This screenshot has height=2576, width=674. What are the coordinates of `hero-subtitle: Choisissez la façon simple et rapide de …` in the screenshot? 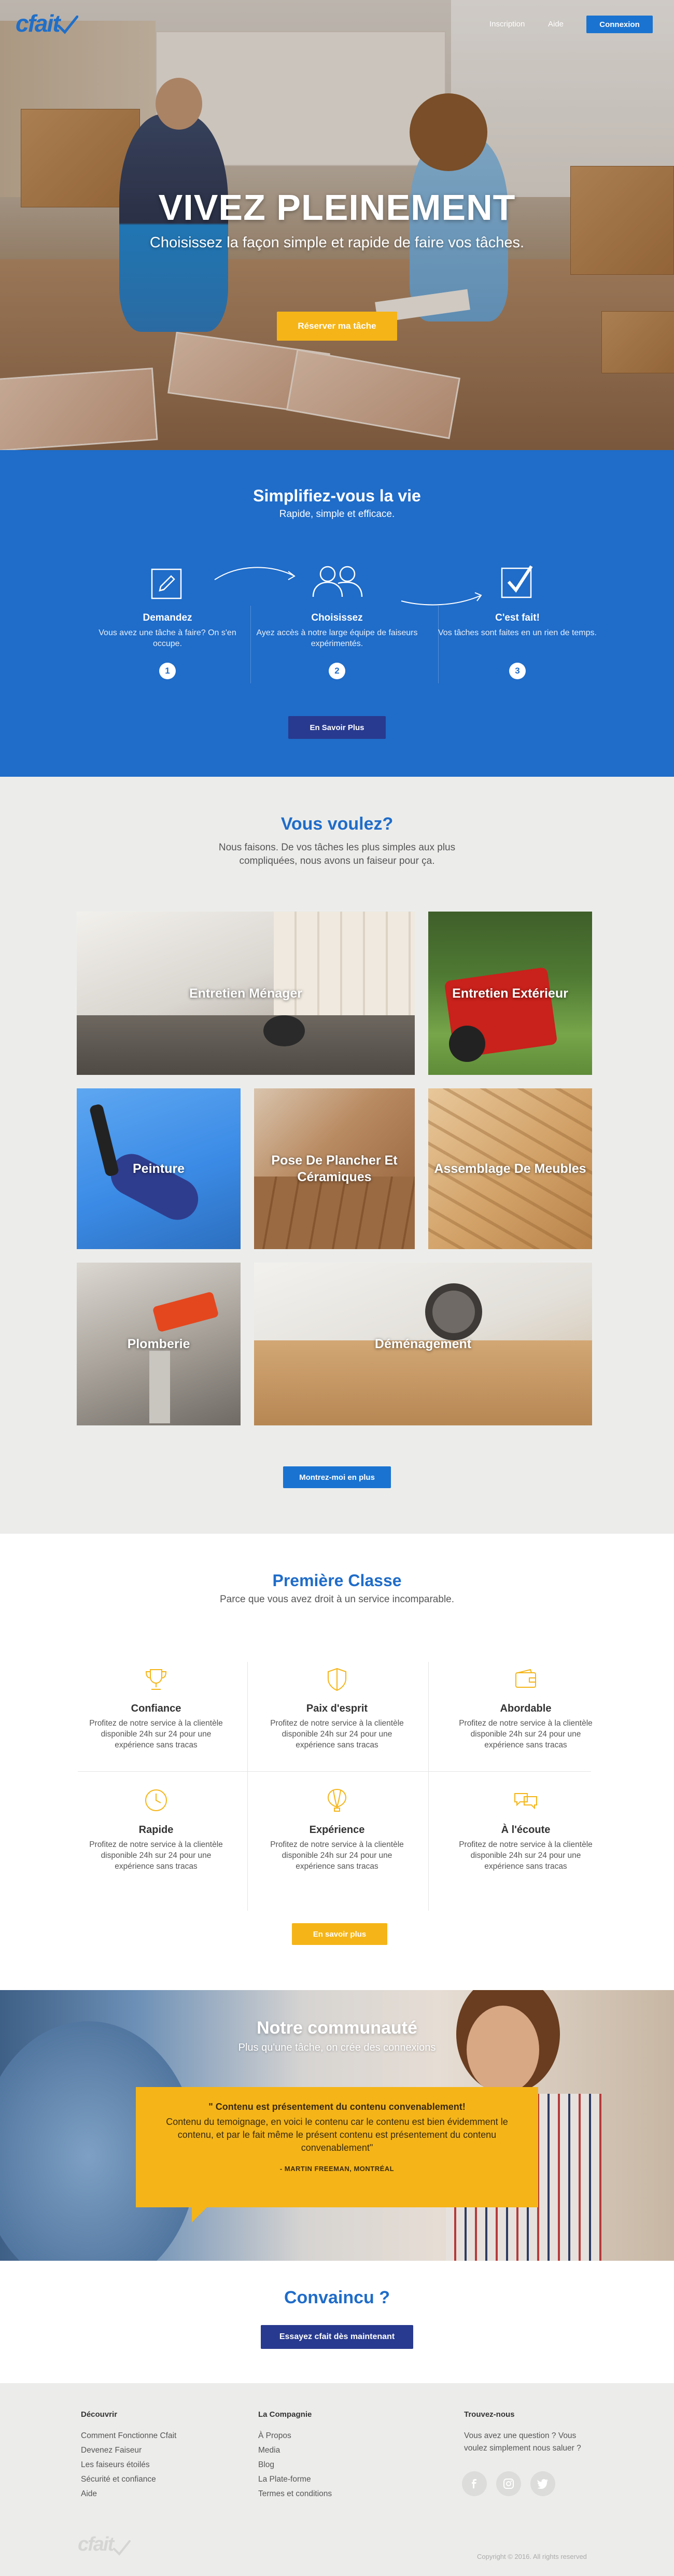 It's located at (337, 242).